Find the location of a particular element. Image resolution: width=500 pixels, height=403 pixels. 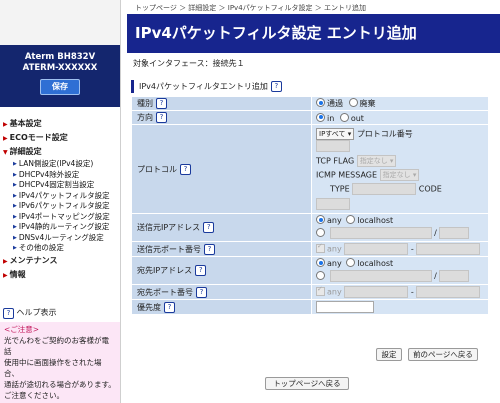

dst-port-start-input is located at coordinates (376, 292).